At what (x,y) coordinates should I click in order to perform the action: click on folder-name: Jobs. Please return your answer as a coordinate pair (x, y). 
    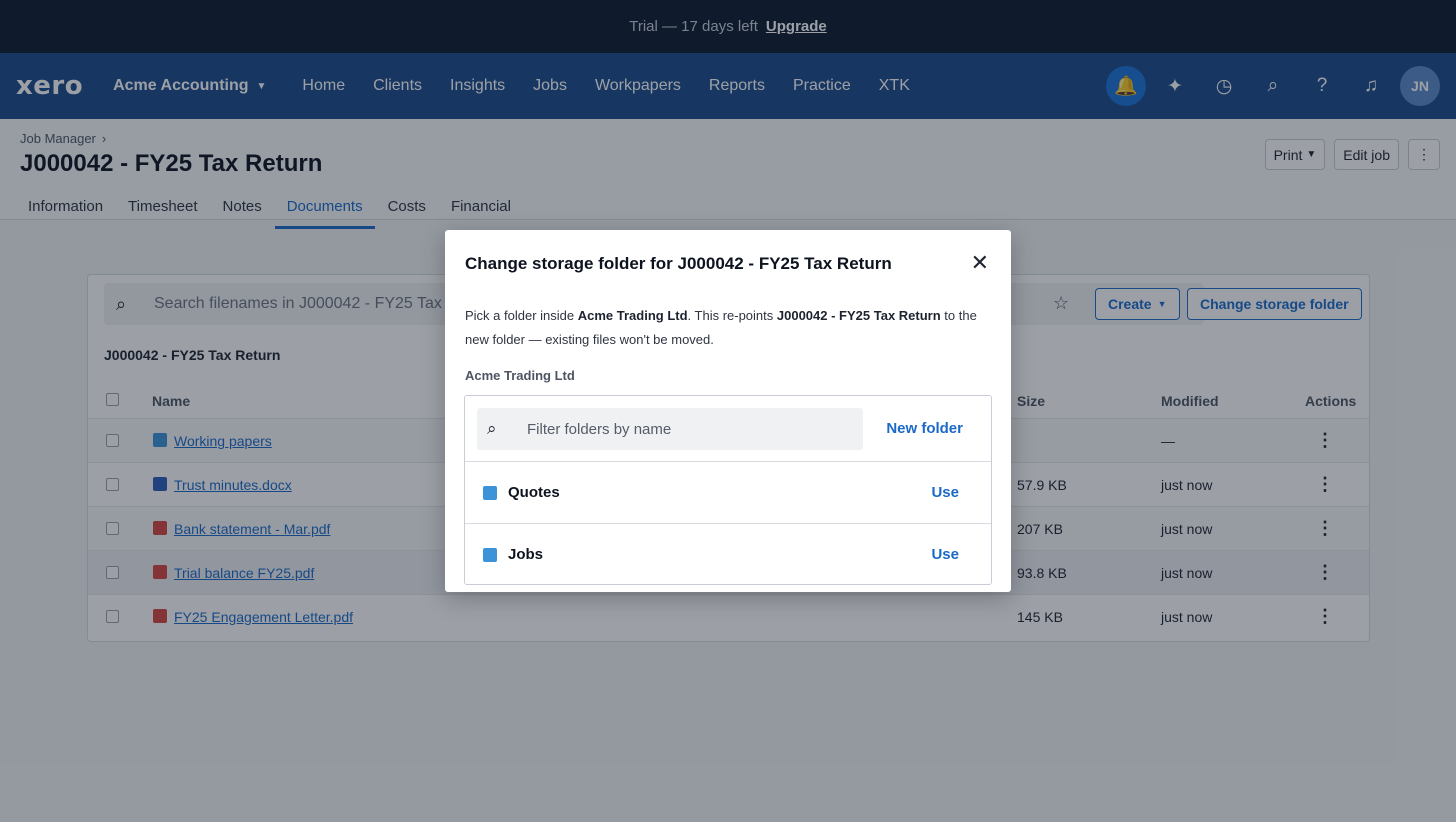
    Looking at the image, I should click on (526, 554).